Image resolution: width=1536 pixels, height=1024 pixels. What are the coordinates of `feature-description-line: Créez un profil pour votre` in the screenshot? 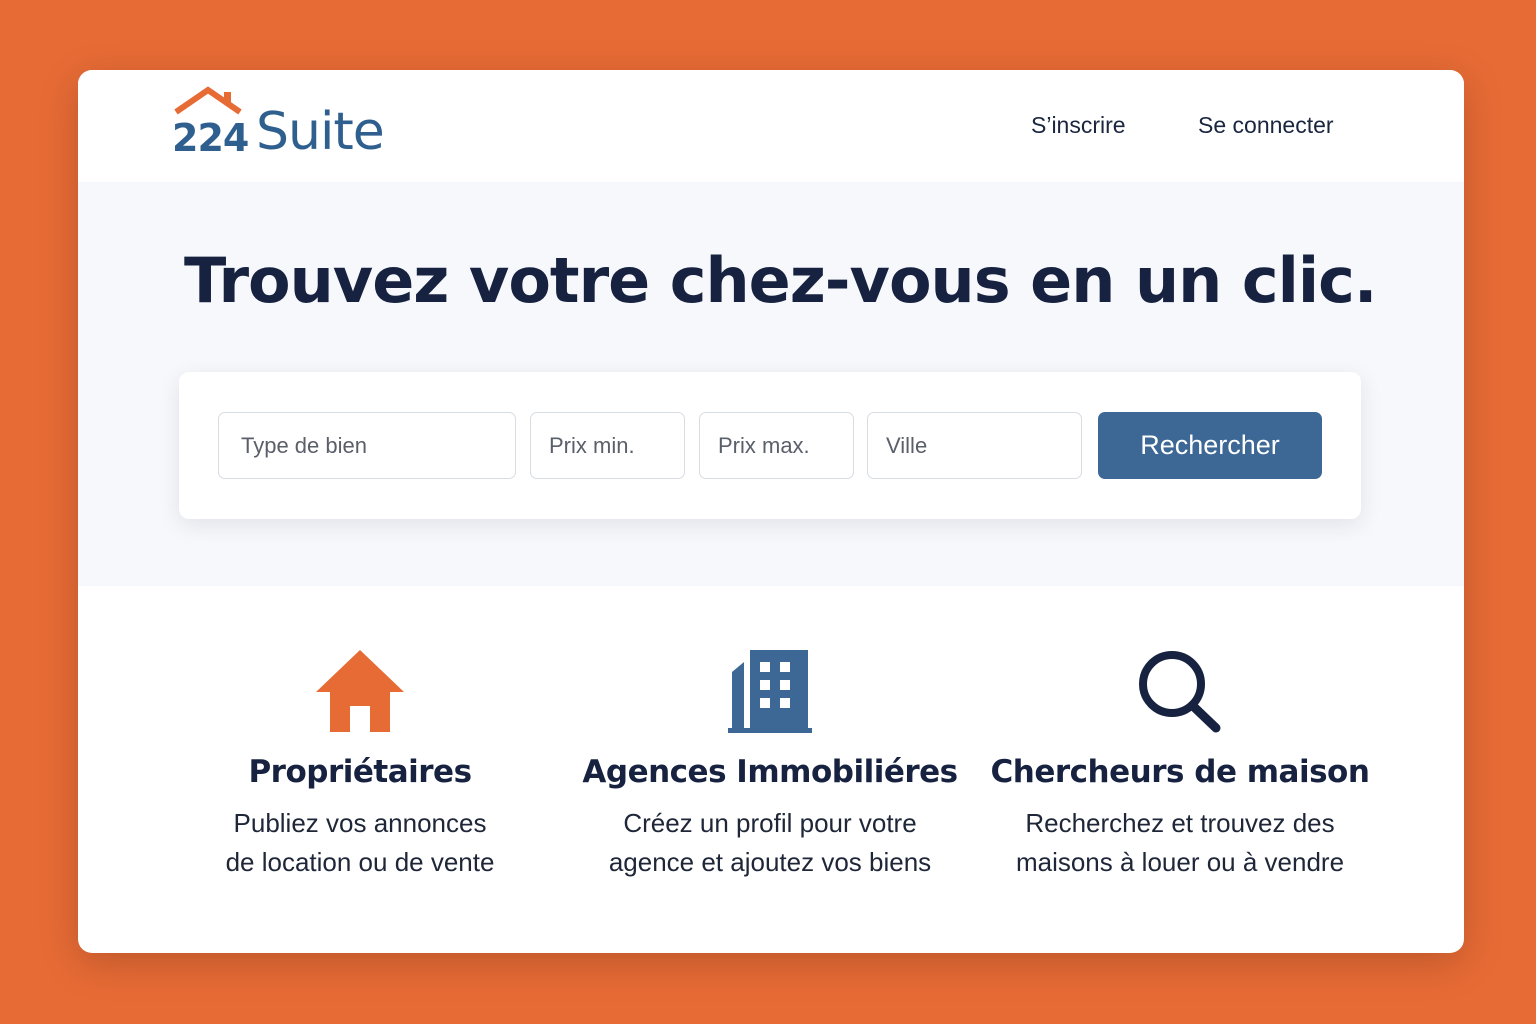 It's located at (770, 823).